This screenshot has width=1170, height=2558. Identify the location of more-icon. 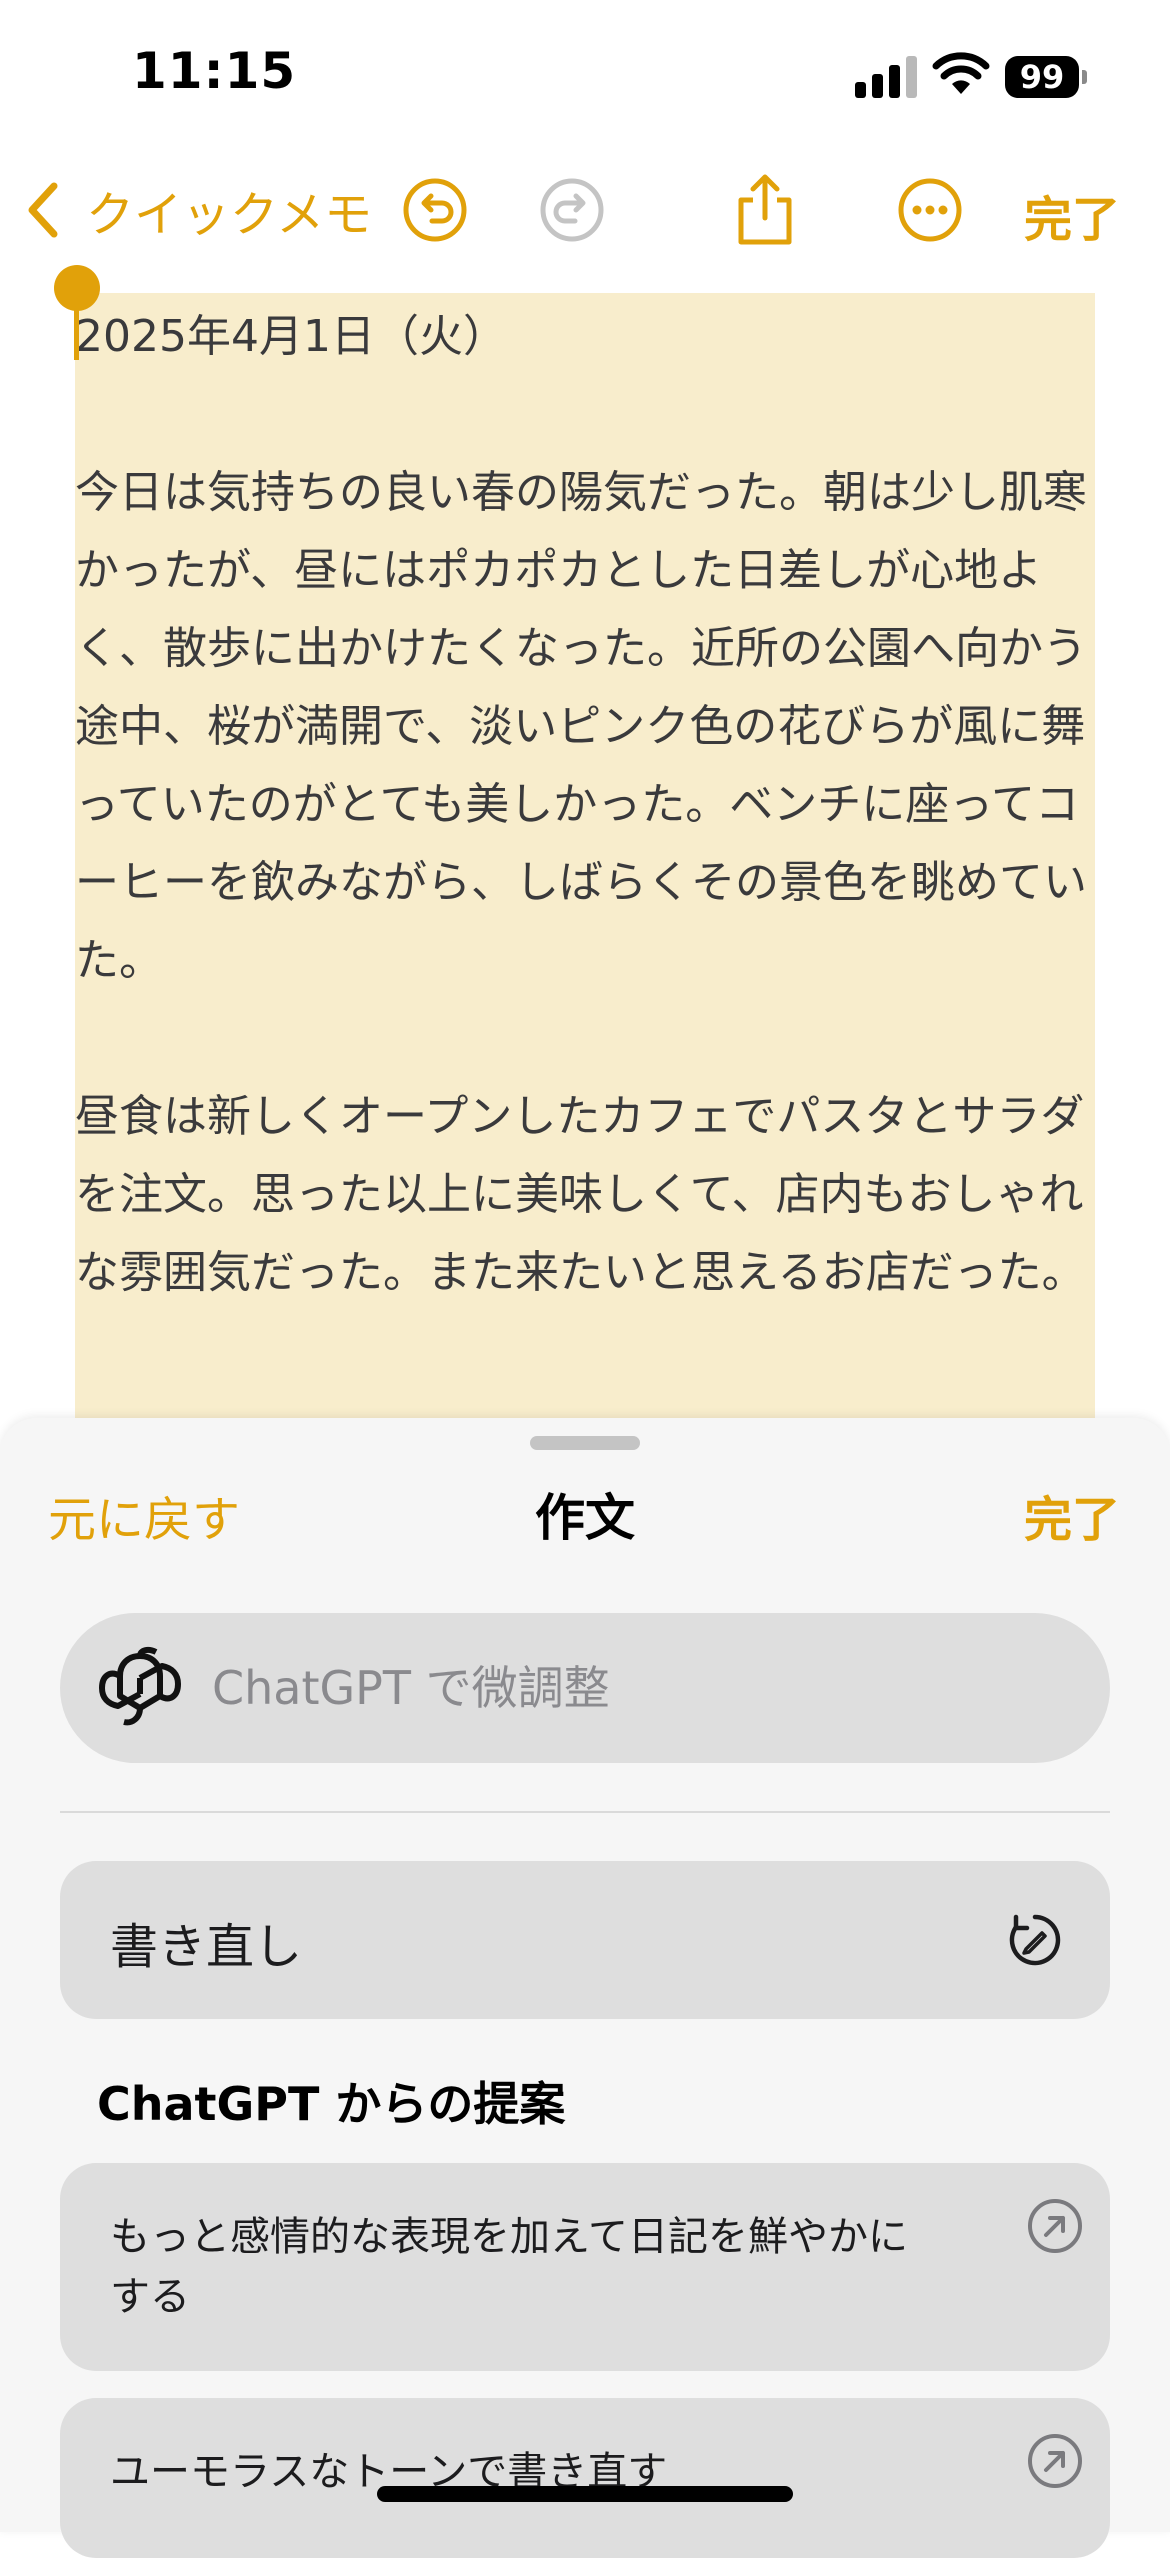
(930, 210).